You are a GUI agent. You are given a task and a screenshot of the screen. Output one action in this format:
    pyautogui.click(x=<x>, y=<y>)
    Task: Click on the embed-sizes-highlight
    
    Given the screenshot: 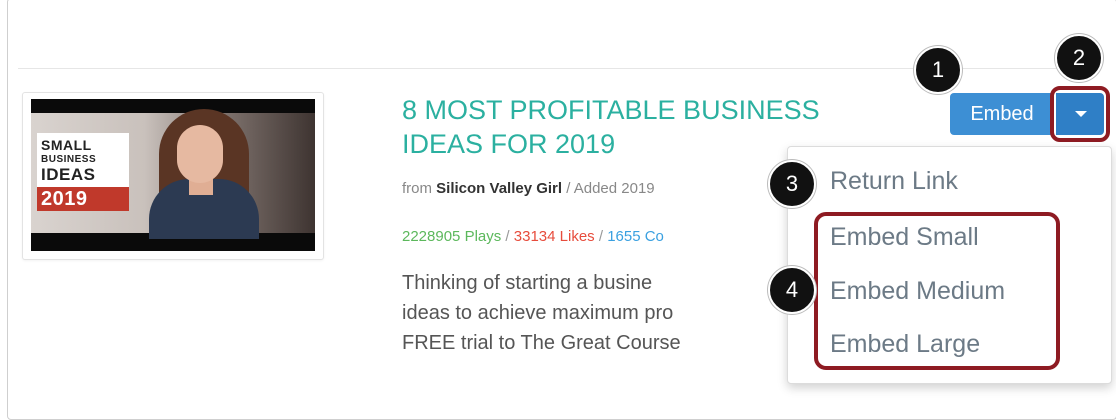 What is the action you would take?
    pyautogui.click(x=937, y=291)
    